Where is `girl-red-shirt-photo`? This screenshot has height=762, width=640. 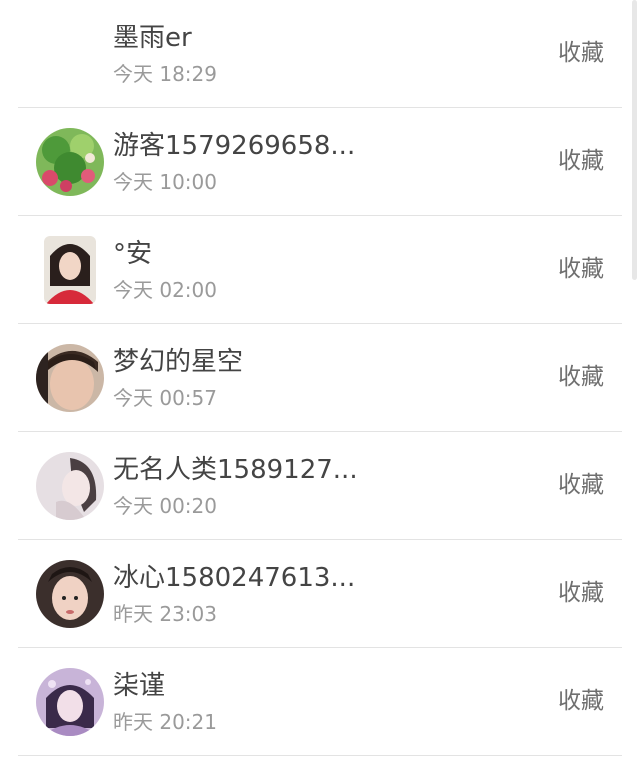
girl-red-shirt-photo is located at coordinates (70, 270).